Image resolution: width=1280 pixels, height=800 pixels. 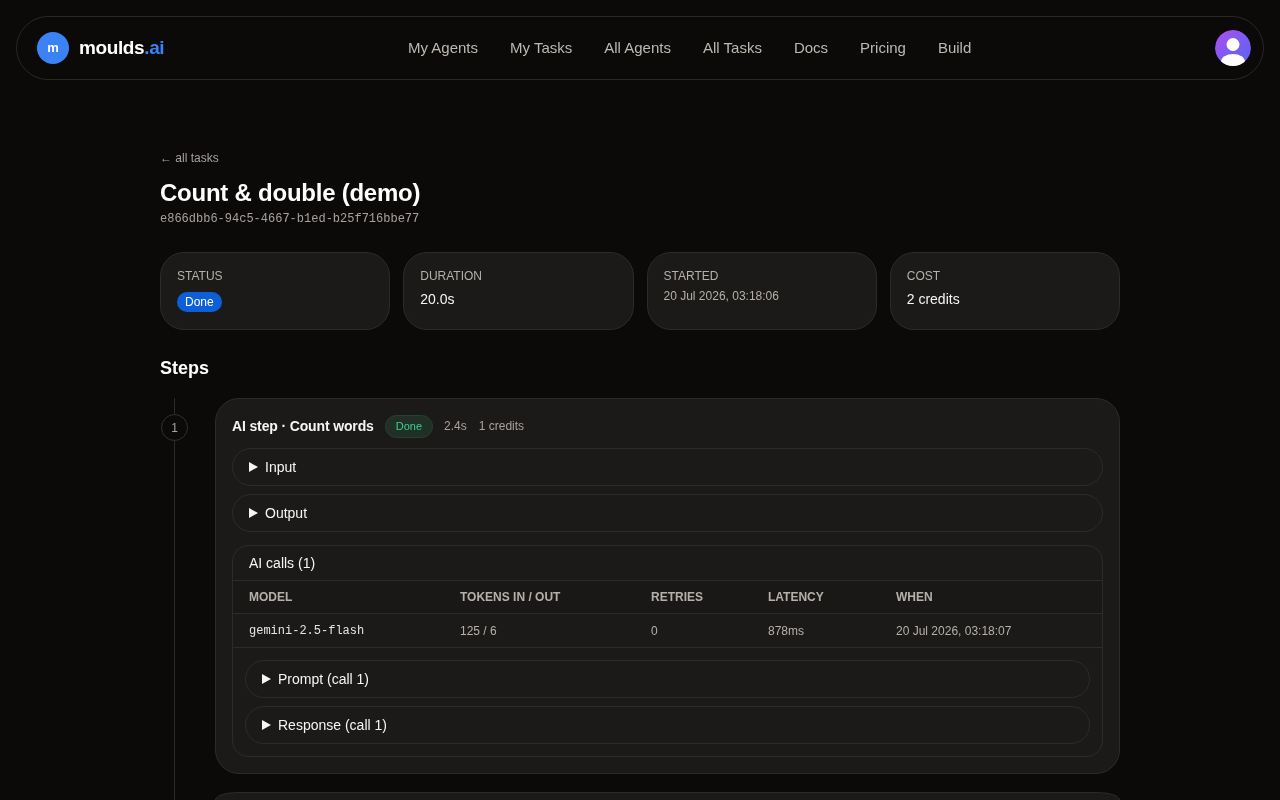 I want to click on stat-value: 2 credits, so click(x=933, y=299).